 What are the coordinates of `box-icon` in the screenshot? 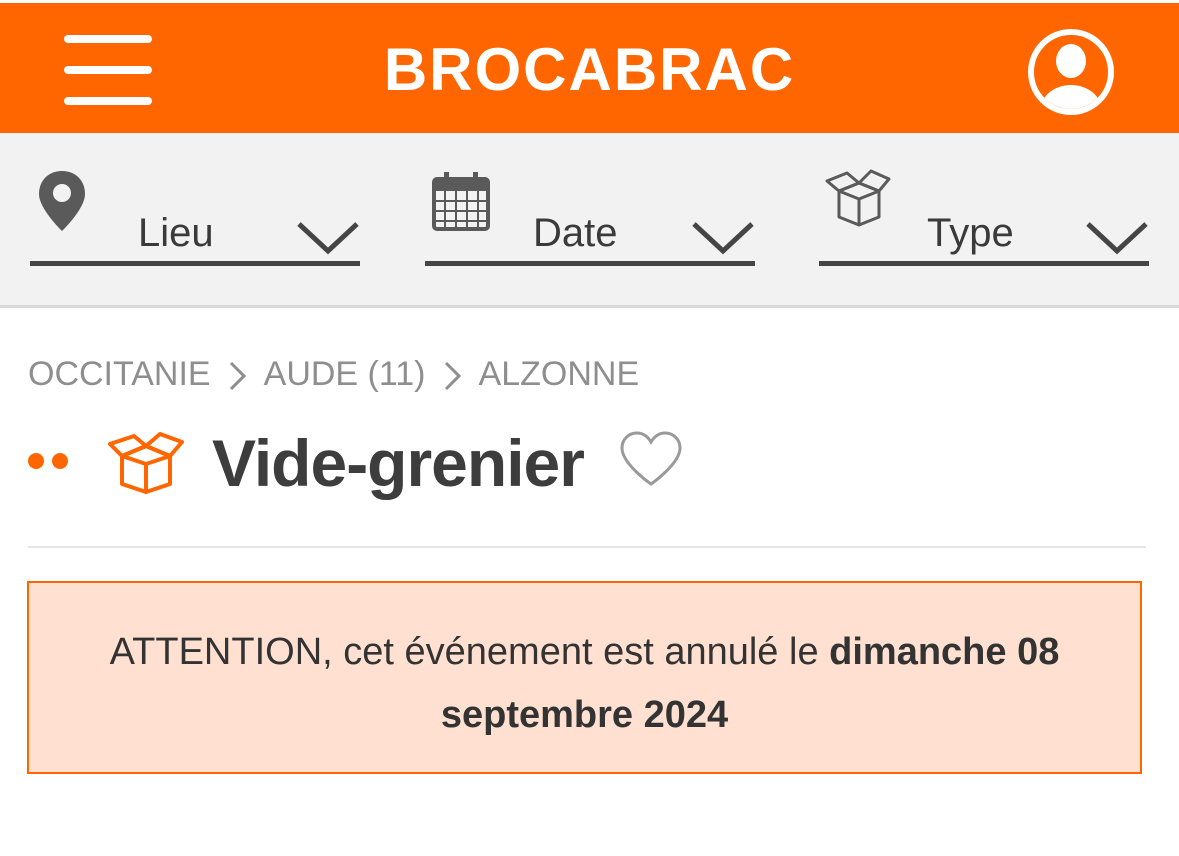 It's located at (858, 198).